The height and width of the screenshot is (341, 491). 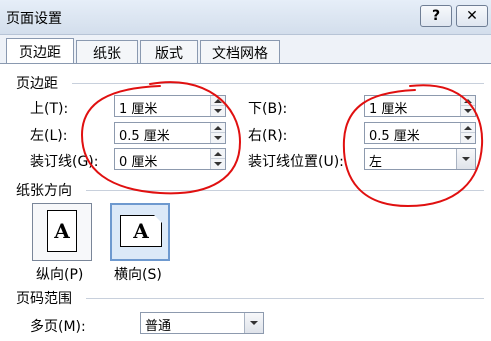 What do you see at coordinates (144, 136) in the screenshot?
I see `left-margin-value: 0.5 厘米` at bounding box center [144, 136].